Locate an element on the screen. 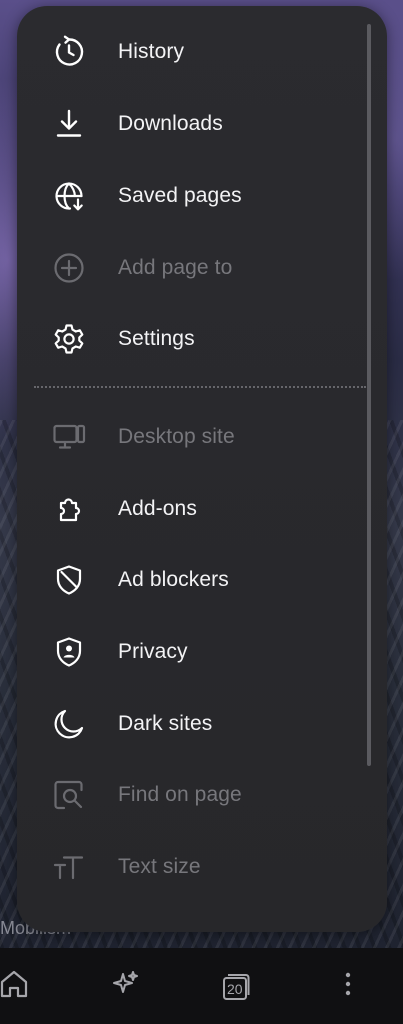 This screenshot has width=403, height=1024. tabs-button: 20 is located at coordinates (236, 986).